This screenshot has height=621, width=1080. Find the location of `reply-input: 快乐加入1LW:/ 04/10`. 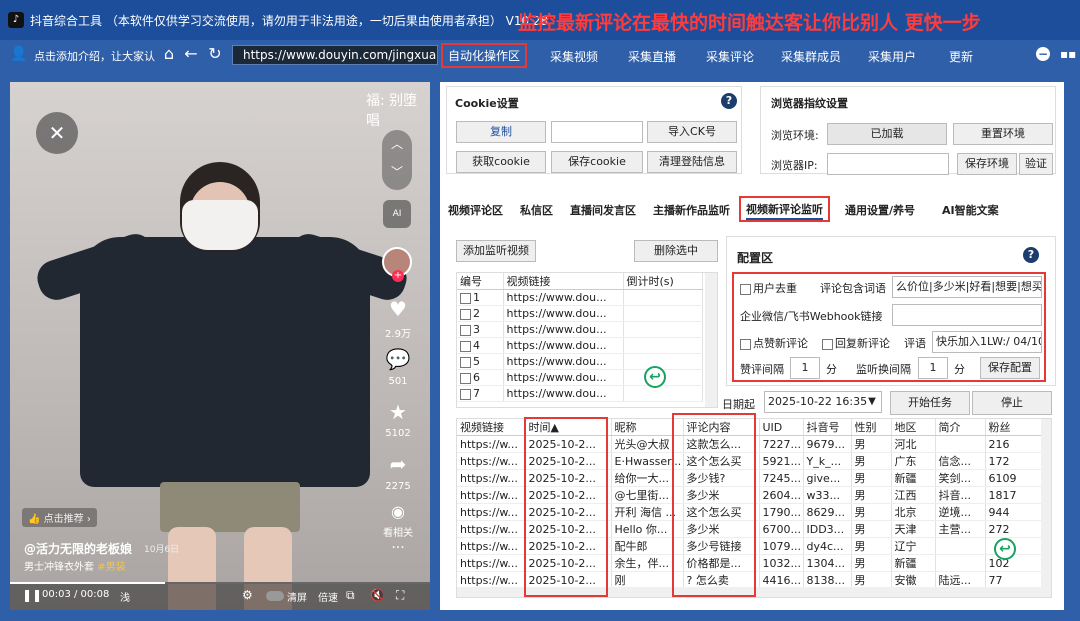

reply-input: 快乐加入1LW:/ 04/10 is located at coordinates (987, 342).